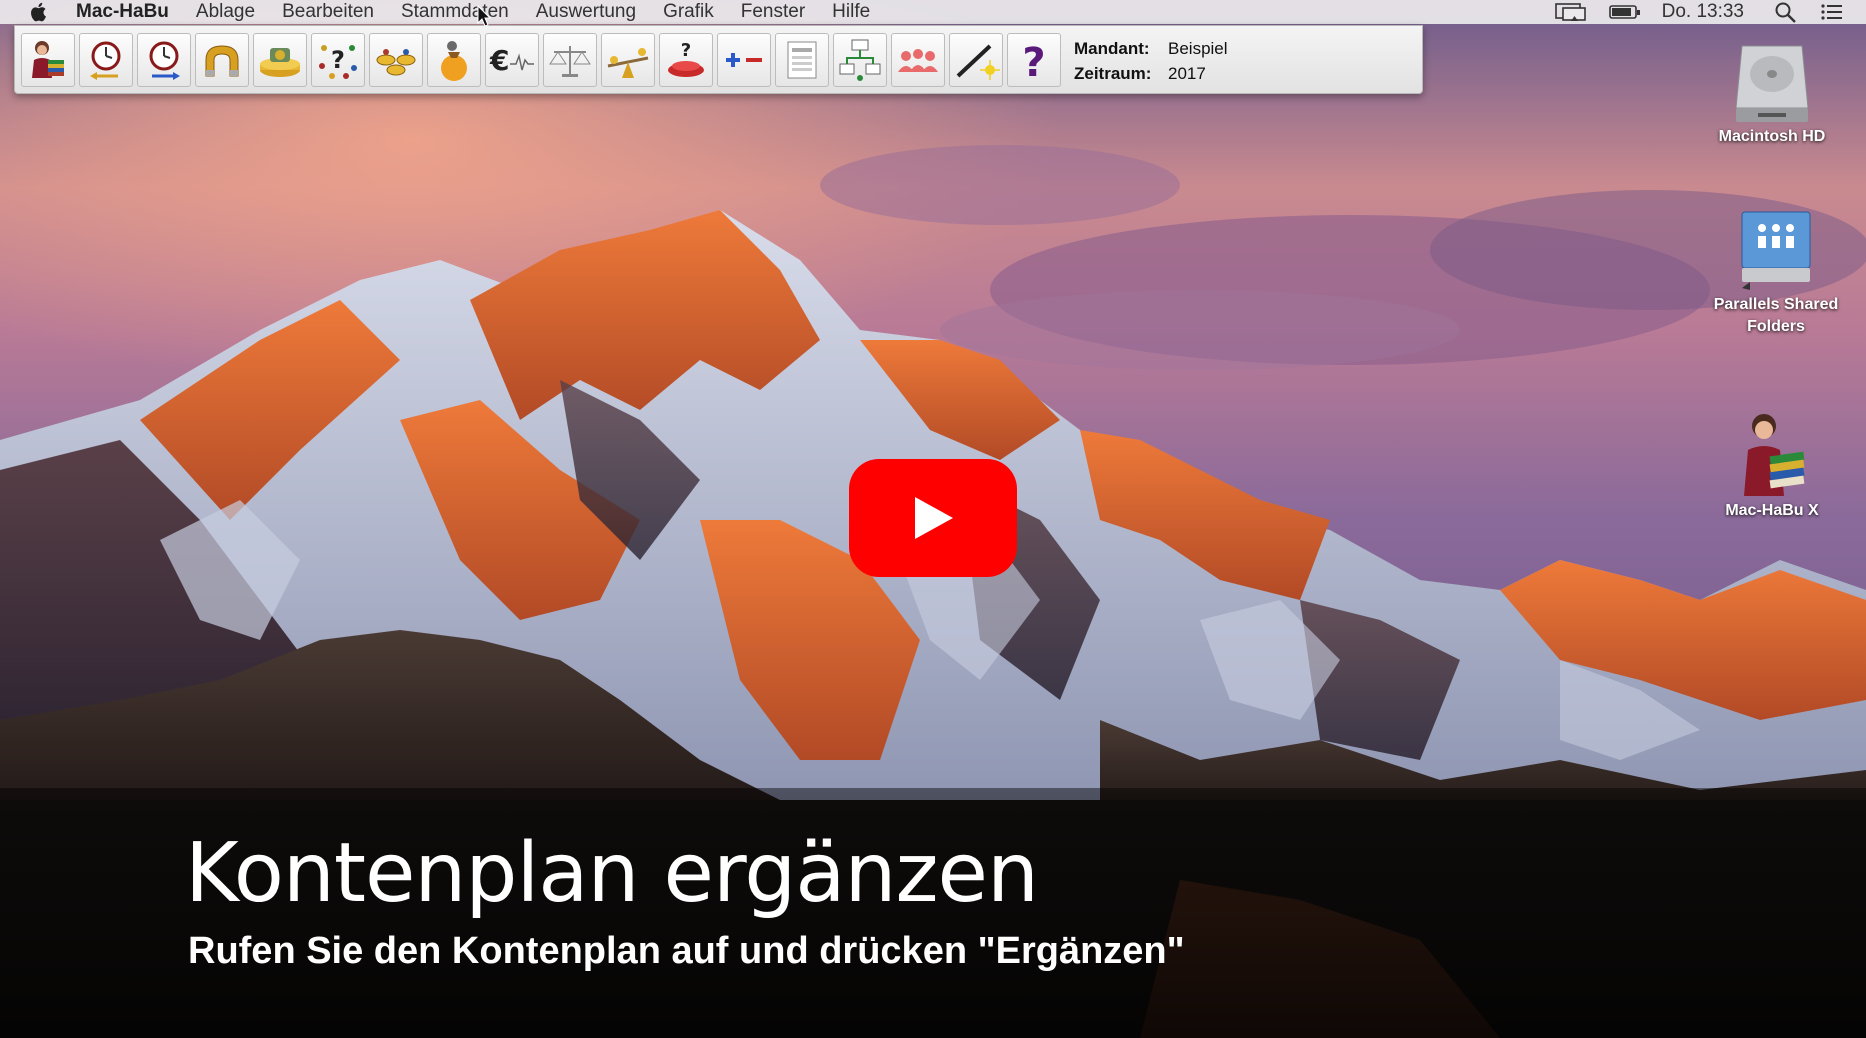 Image resolution: width=1866 pixels, height=1038 pixels. I want to click on toolbar-button-question-dots: ?, so click(338, 60).